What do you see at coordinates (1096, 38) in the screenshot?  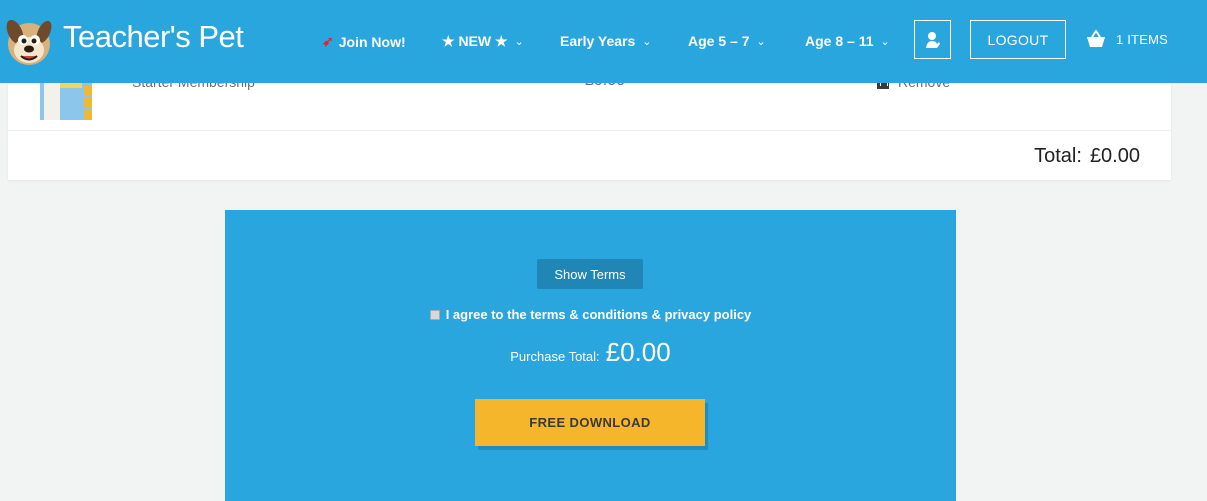 I see `basket-icon` at bounding box center [1096, 38].